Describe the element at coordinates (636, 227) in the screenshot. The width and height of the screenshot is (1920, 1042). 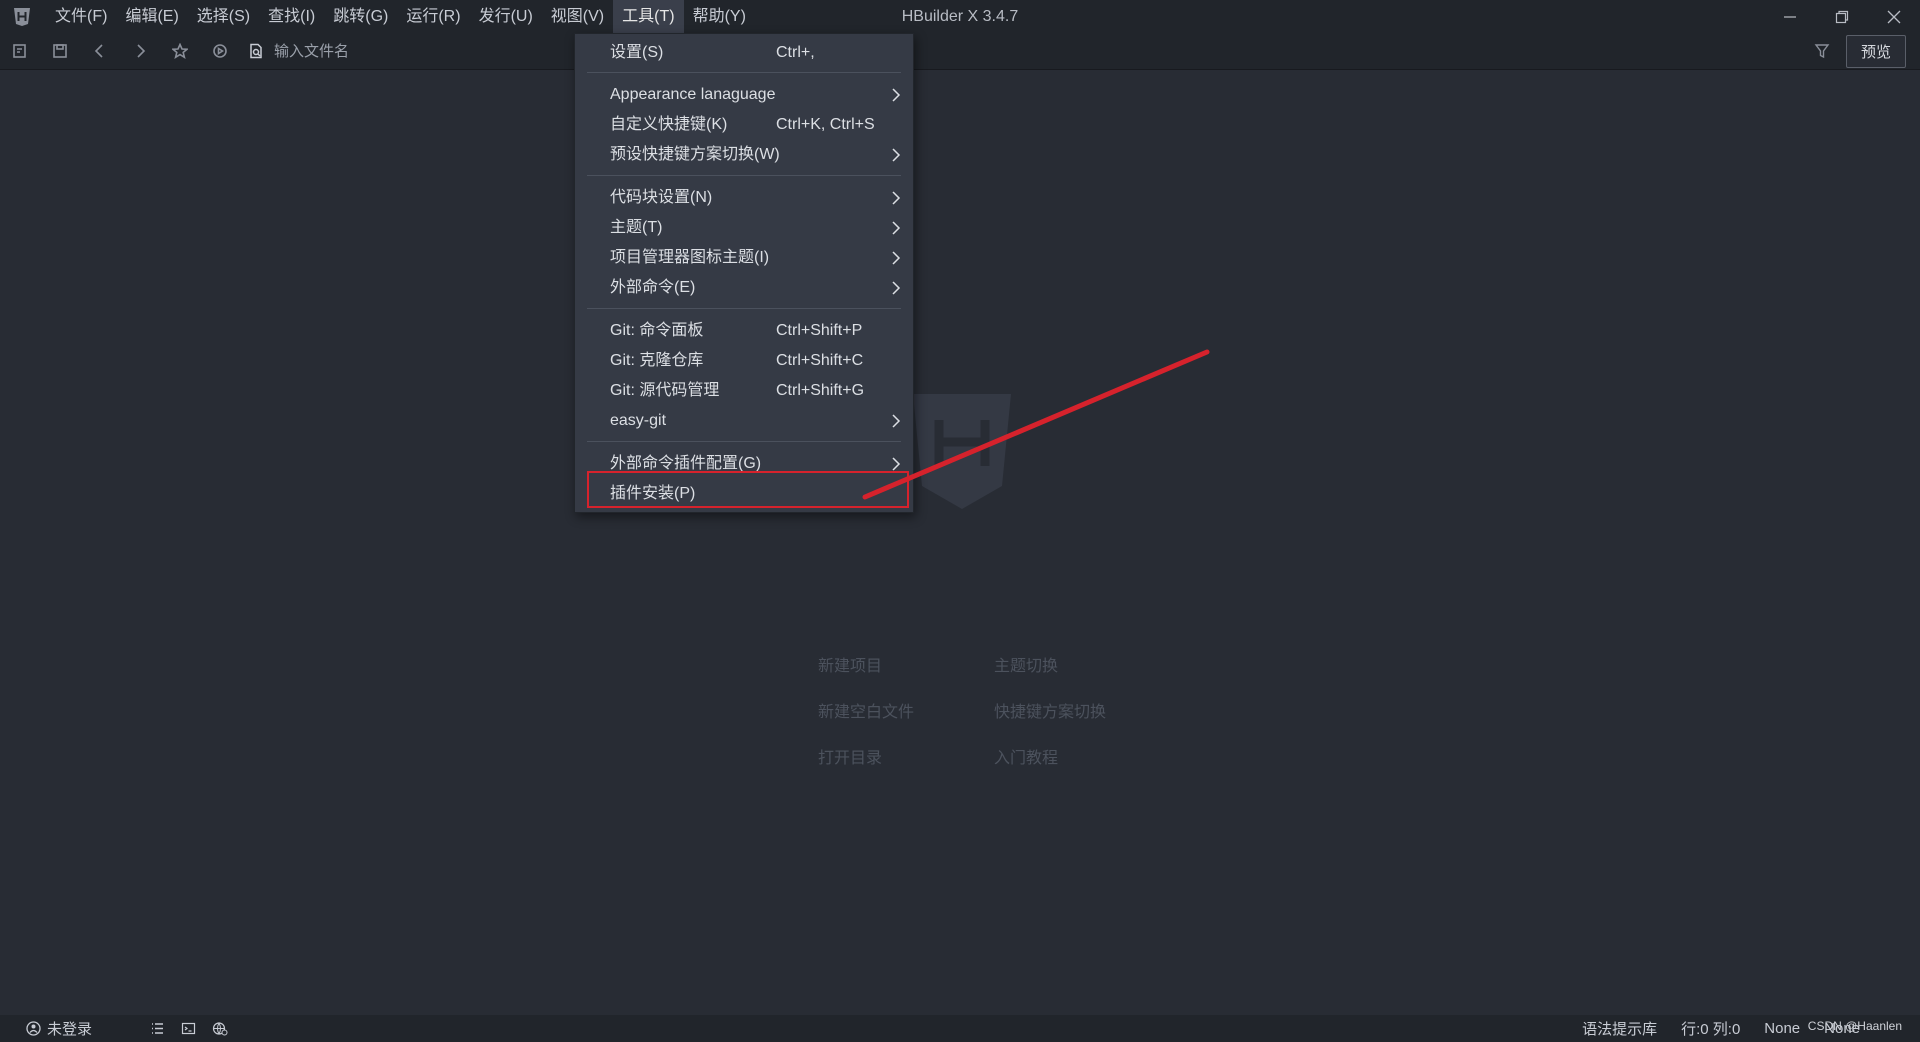
I see `menu-item-label: 主题(T)` at that location.